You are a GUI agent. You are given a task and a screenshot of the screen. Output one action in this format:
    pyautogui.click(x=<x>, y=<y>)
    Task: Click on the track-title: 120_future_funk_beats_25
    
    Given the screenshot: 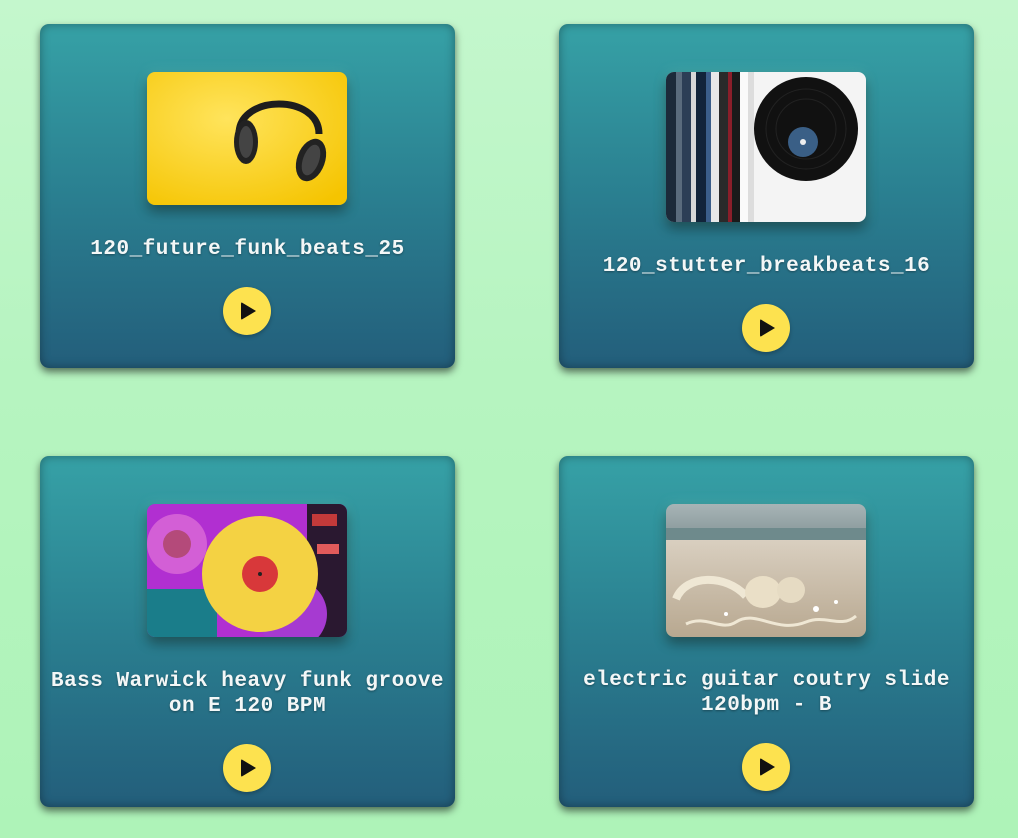 What is the action you would take?
    pyautogui.click(x=247, y=249)
    